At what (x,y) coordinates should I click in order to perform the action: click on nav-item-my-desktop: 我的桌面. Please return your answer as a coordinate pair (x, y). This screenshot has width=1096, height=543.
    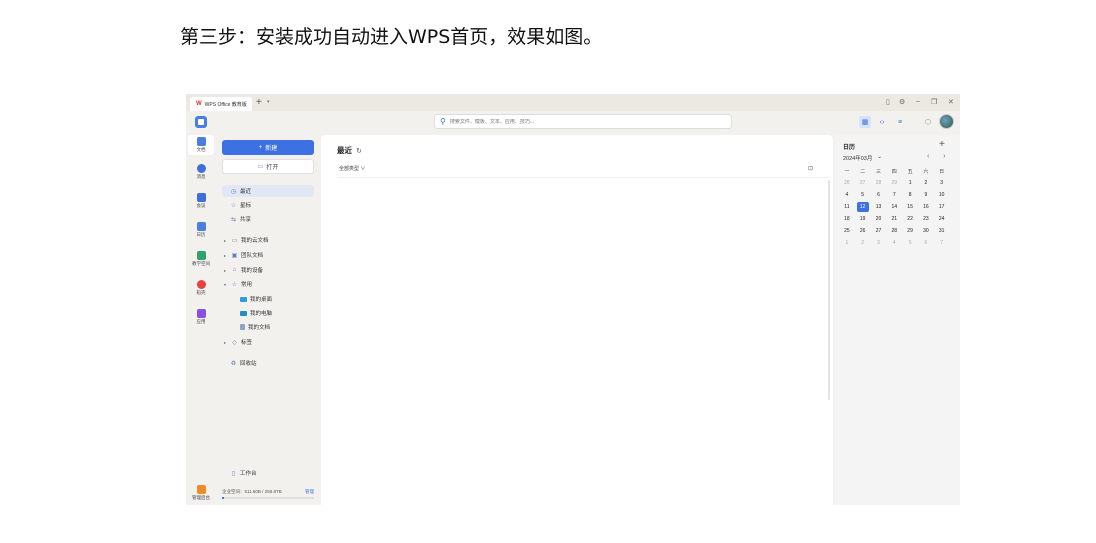
    Looking at the image, I should click on (268, 299).